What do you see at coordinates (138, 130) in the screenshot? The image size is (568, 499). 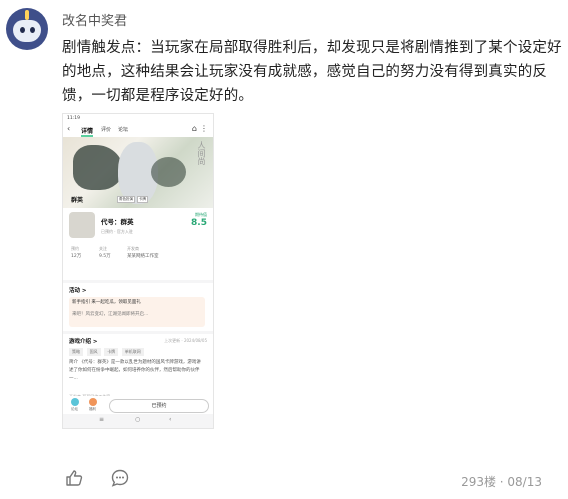 I see `phone-nav-bar: ‹ 详情 评价 论坛 ⌂ ⋮` at bounding box center [138, 130].